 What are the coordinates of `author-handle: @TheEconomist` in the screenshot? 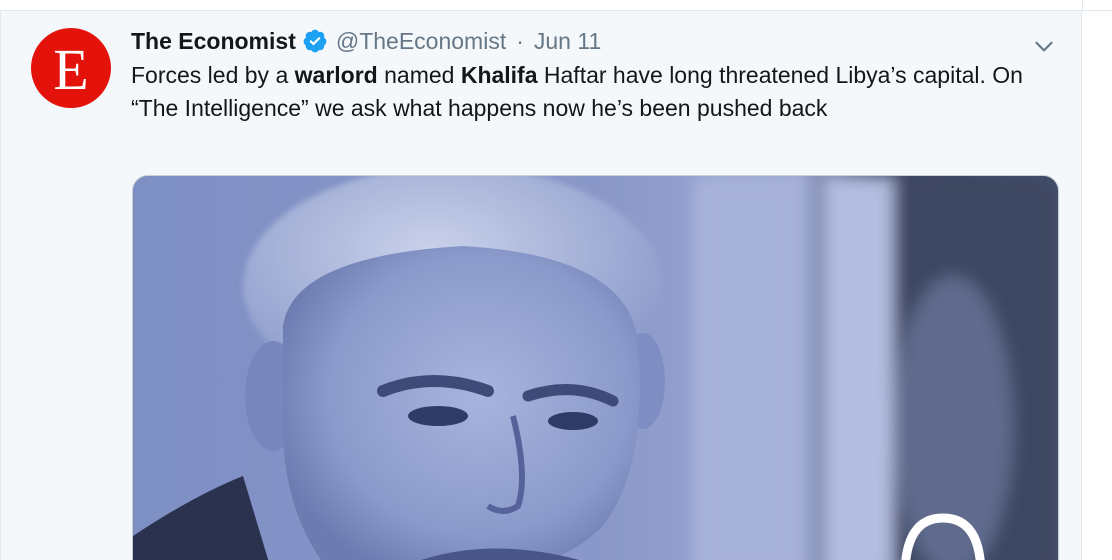 It's located at (421, 41).